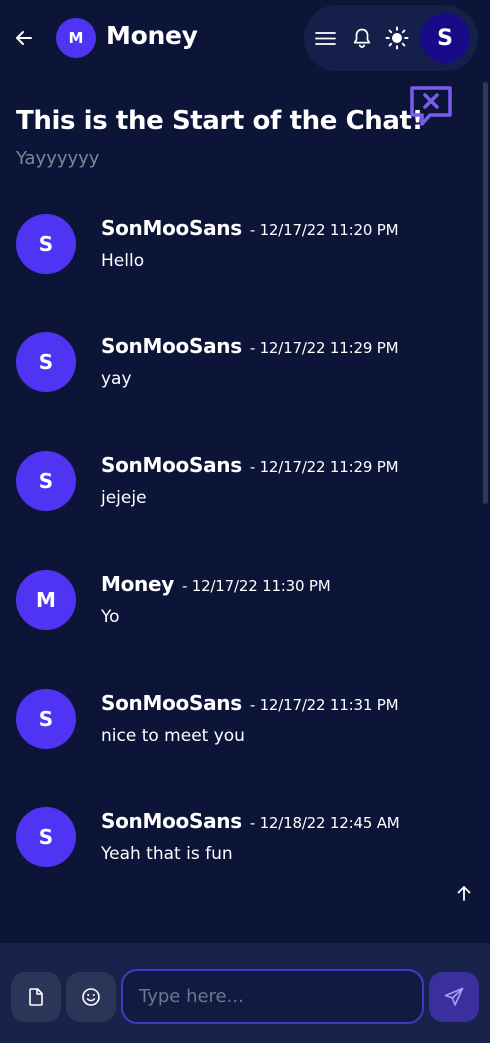 Image resolution: width=490 pixels, height=1043 pixels. What do you see at coordinates (272, 996) in the screenshot?
I see `message-input` at bounding box center [272, 996].